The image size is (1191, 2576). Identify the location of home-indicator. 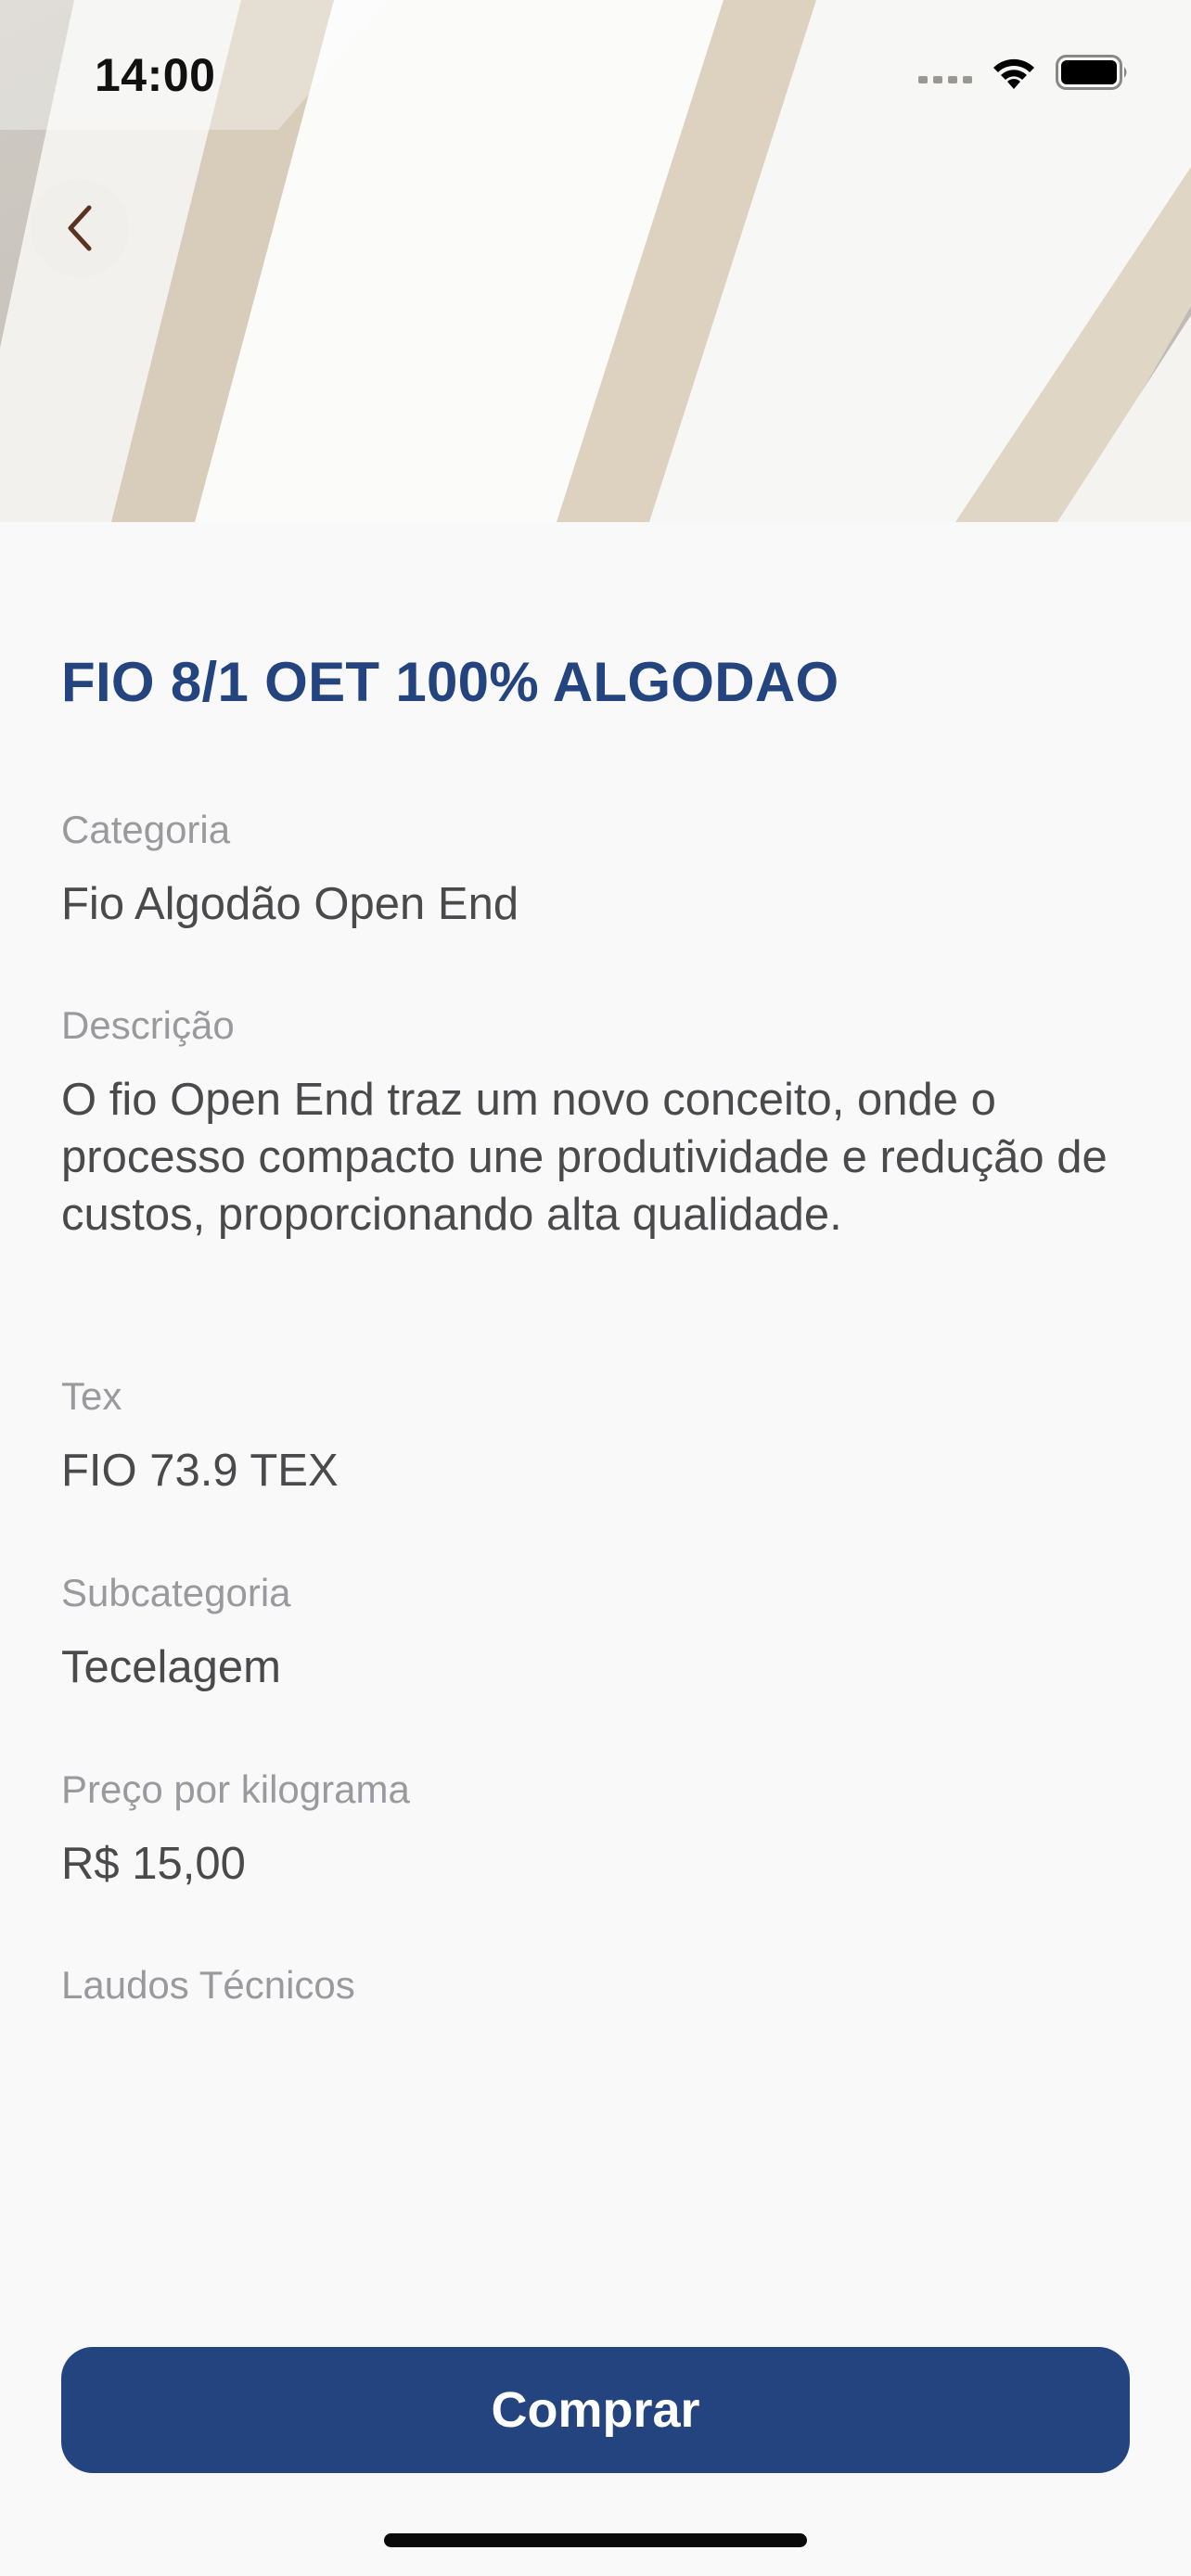
(595, 2540).